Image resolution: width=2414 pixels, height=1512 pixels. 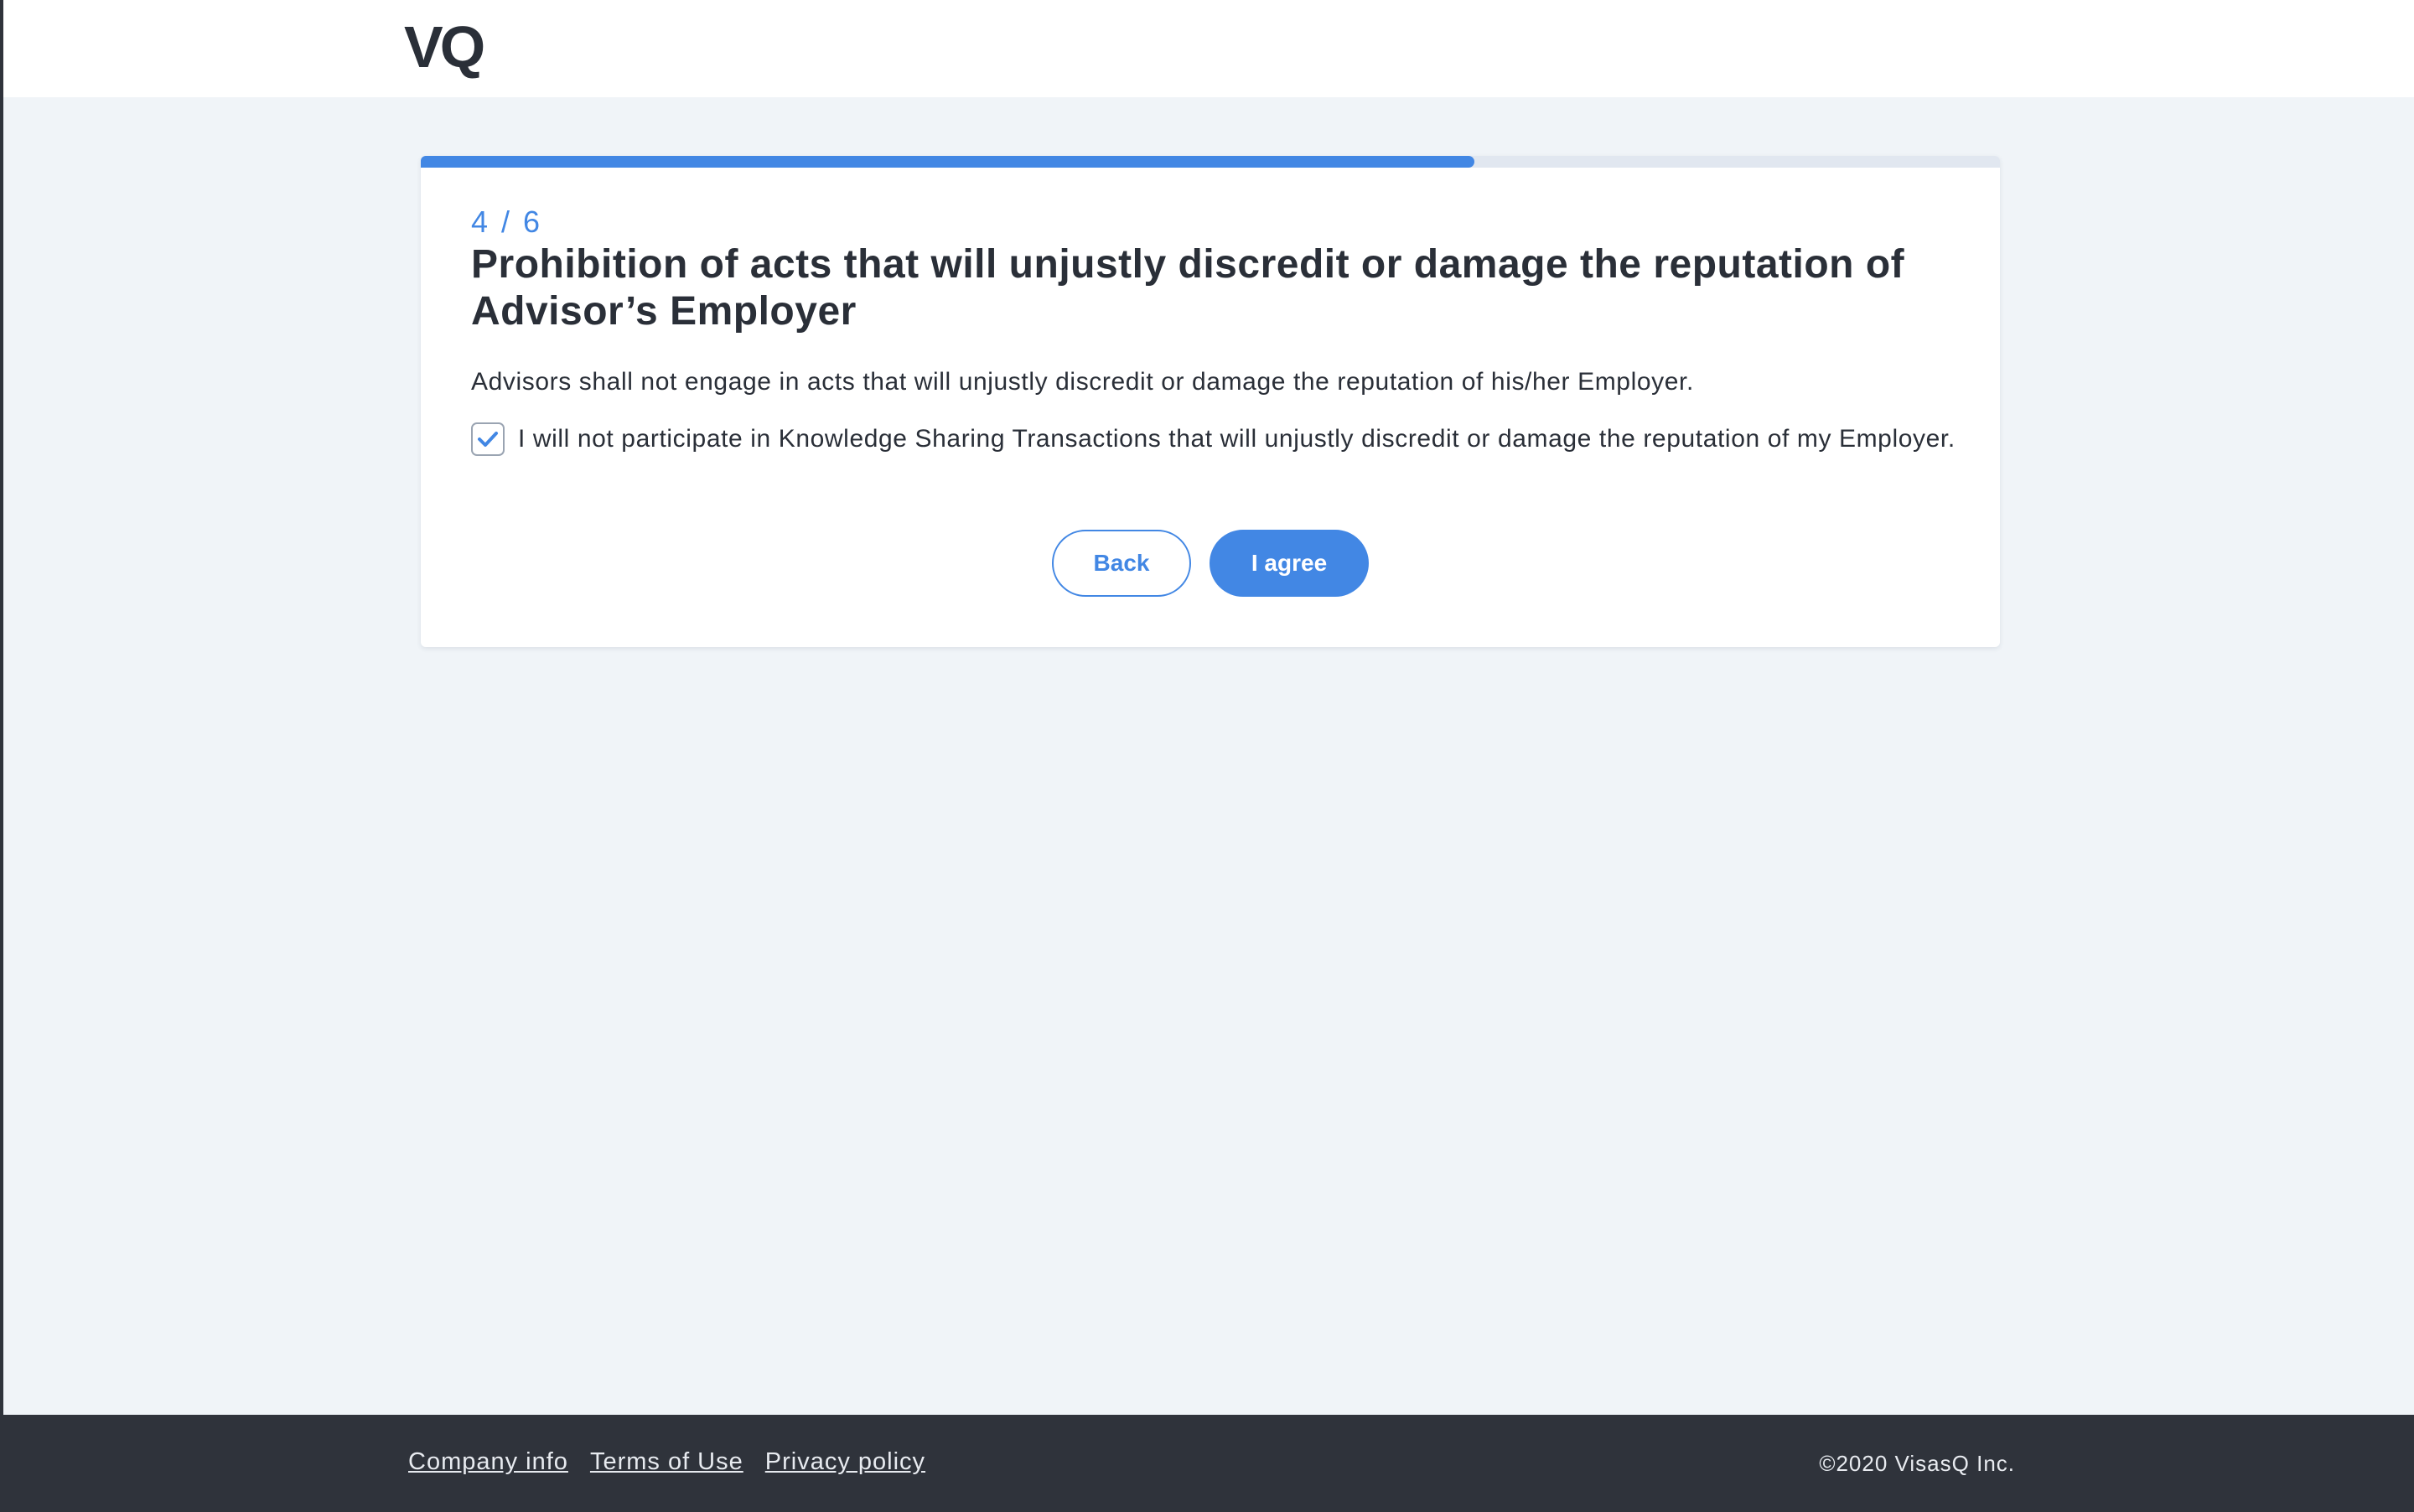 I want to click on step-counter: 4 / 6, so click(x=507, y=222).